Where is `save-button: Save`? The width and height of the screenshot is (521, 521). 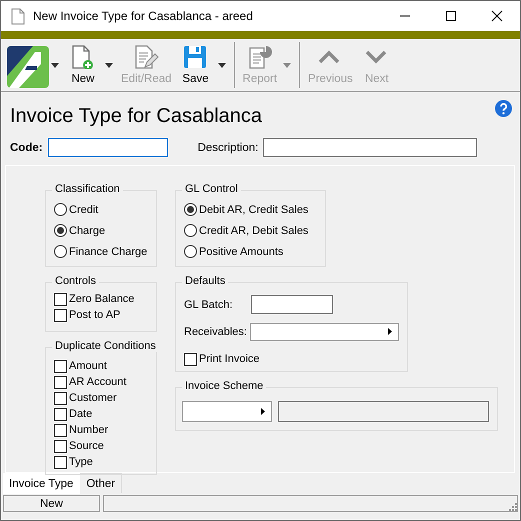
save-button: Save is located at coordinates (196, 65).